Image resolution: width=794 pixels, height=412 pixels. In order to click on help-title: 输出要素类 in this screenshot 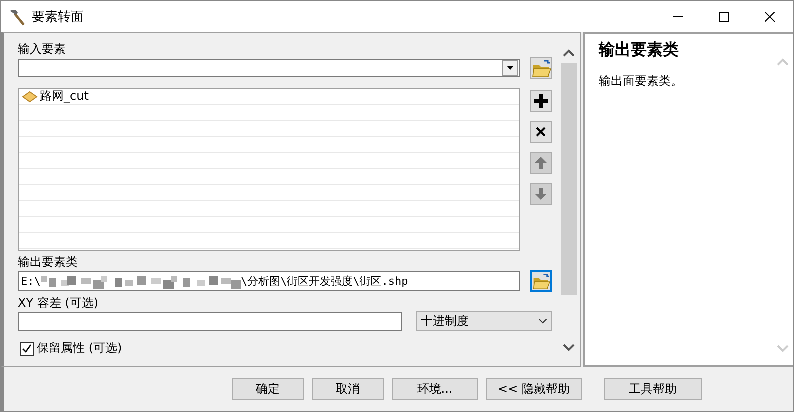, I will do `click(639, 50)`.